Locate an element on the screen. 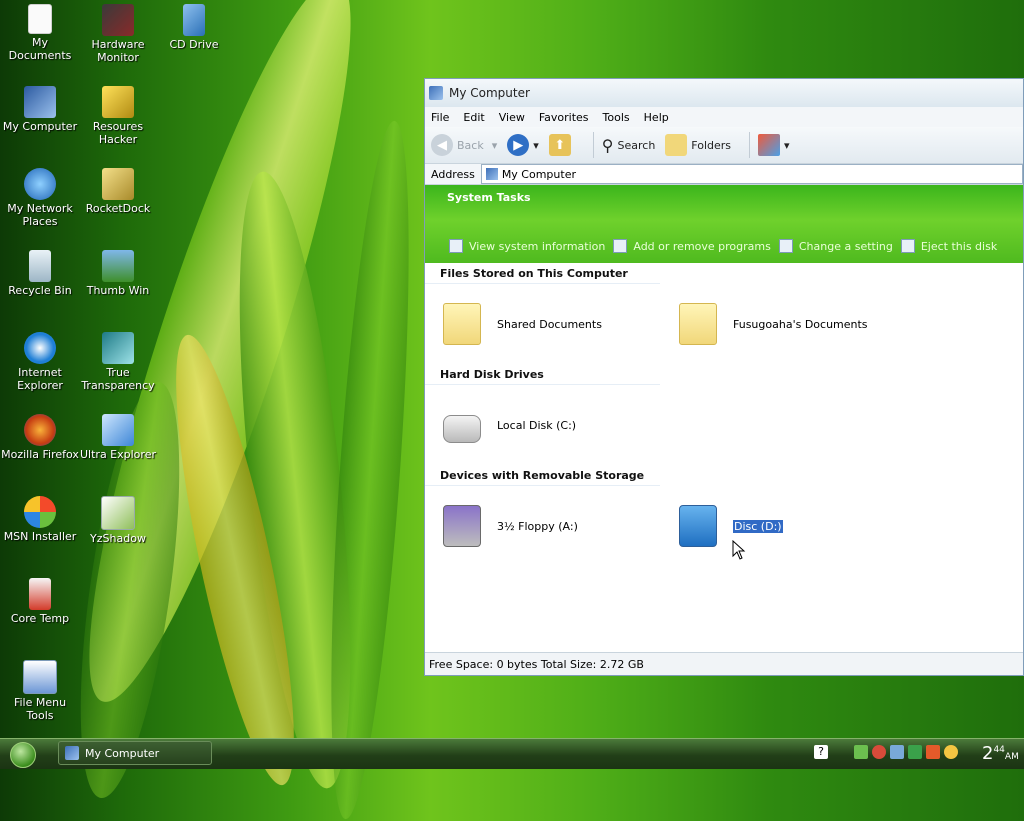 The height and width of the screenshot is (821, 1024). file-menu-tools-icon is located at coordinates (40, 677).